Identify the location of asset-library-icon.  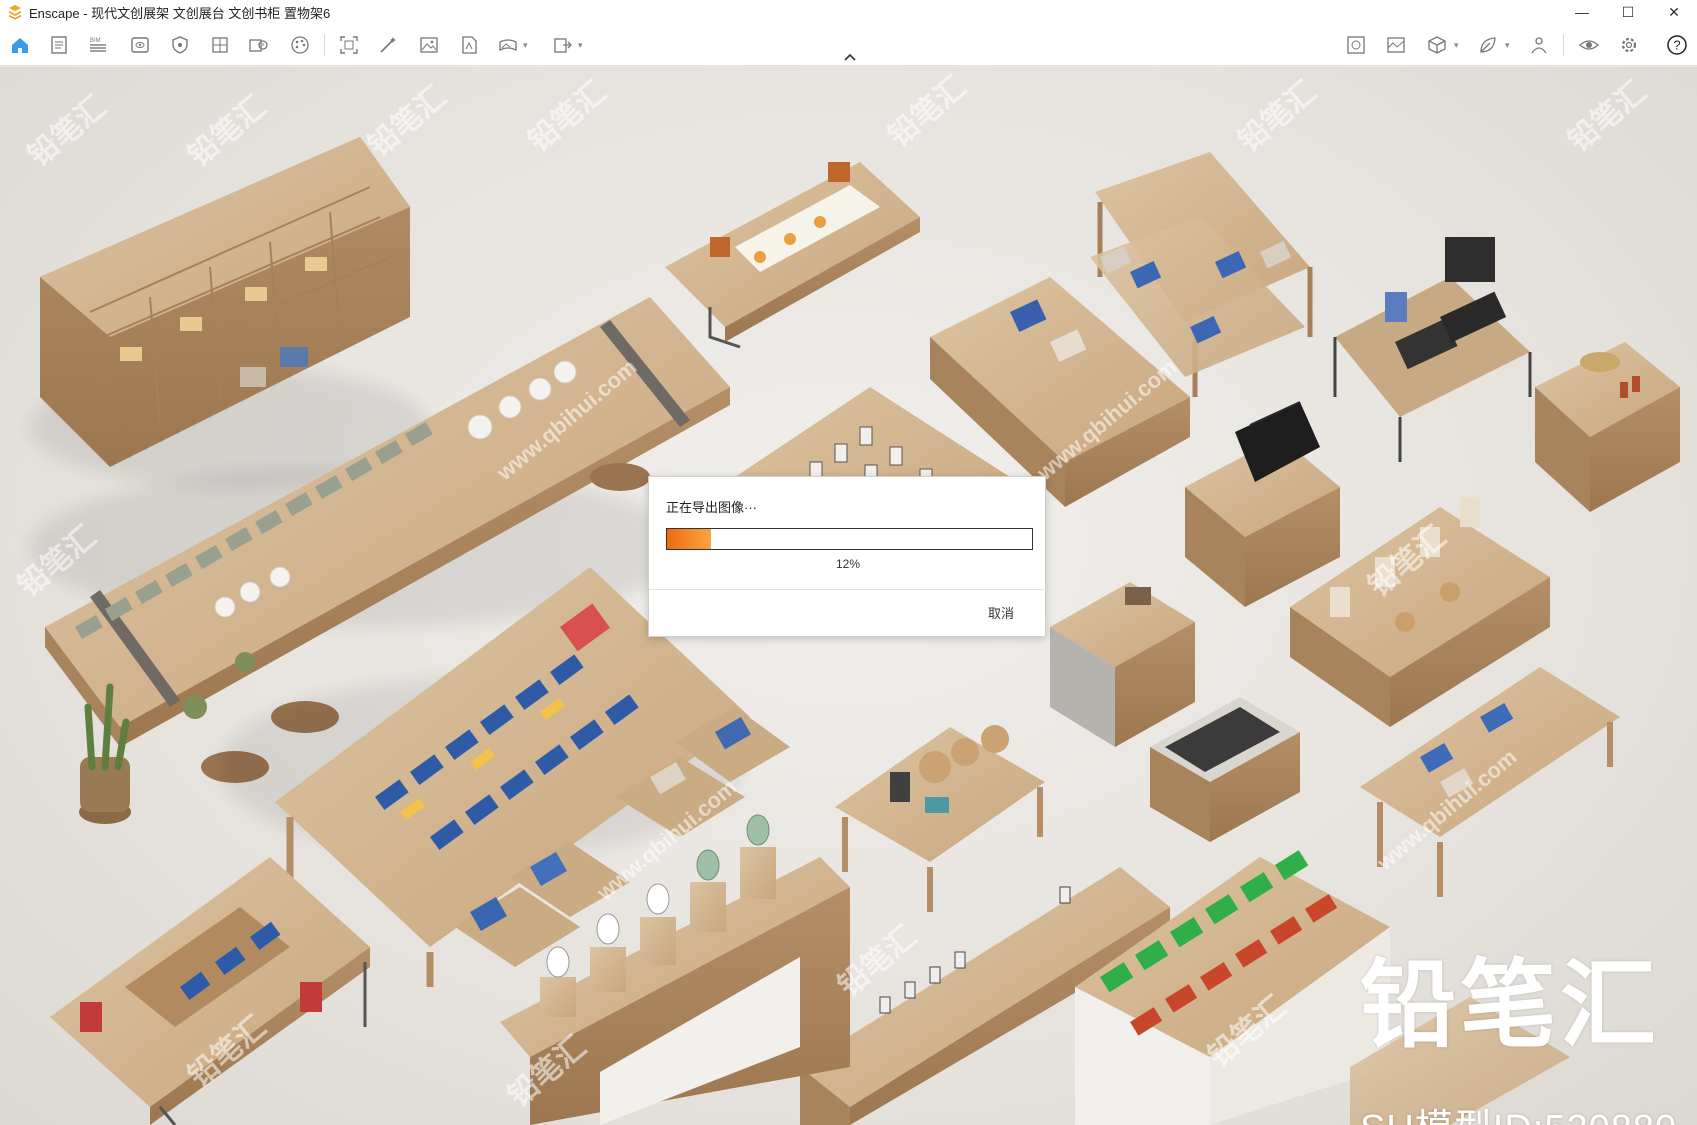
(1356, 45).